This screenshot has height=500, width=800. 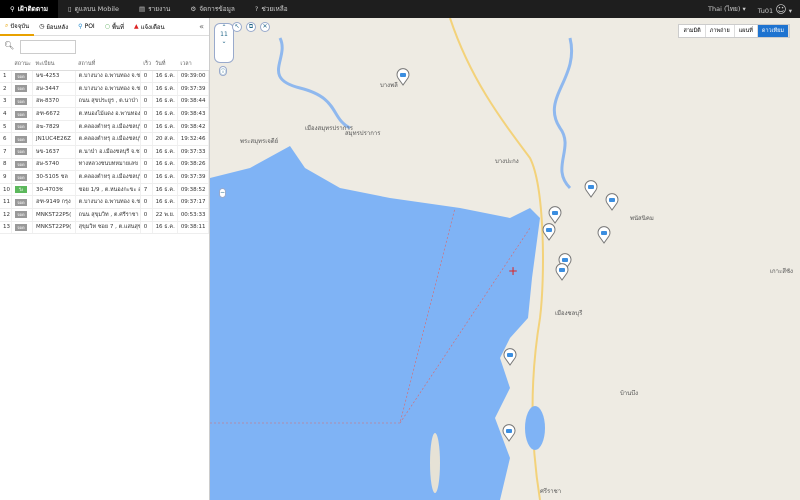 I want to click on plate: JN1UC4E26Z, so click(x=54, y=139).